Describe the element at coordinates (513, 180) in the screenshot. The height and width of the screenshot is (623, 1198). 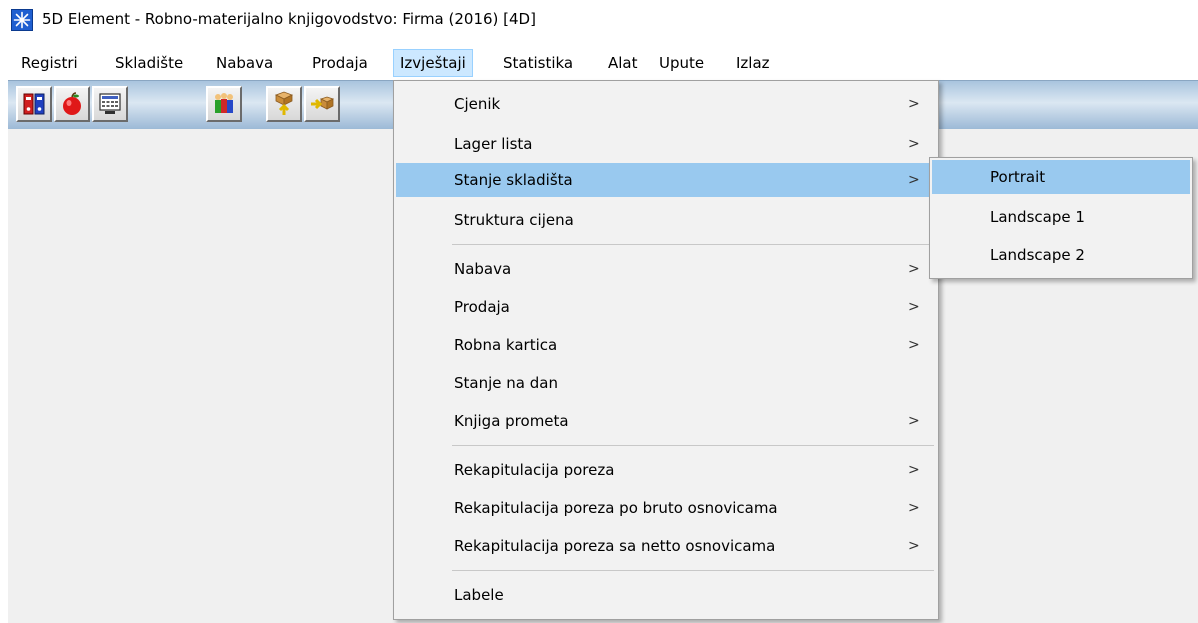
I see `menu-item-label: Stanje skladišta` at that location.